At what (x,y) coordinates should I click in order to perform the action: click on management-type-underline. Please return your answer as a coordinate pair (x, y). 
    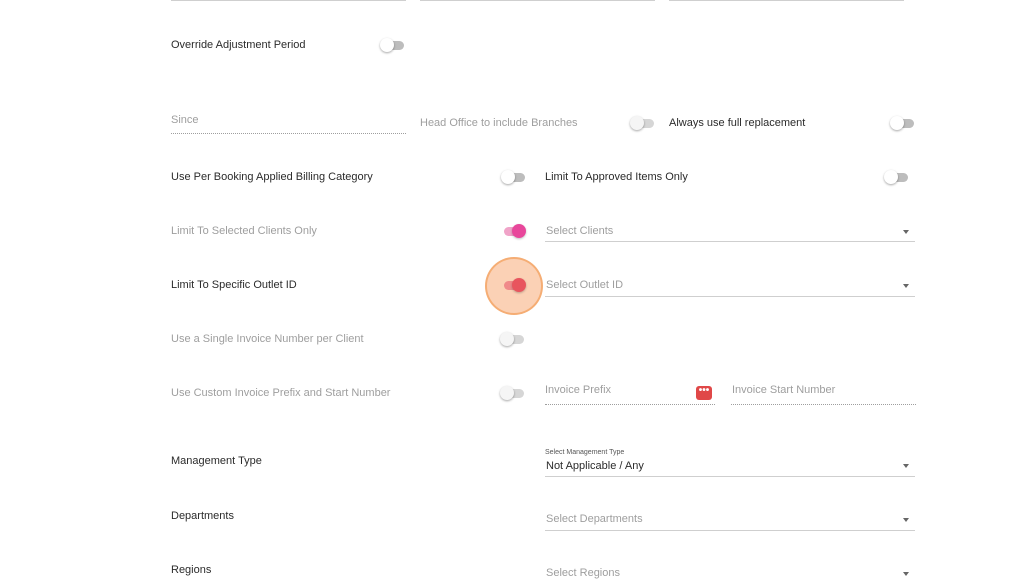
    Looking at the image, I should click on (730, 476).